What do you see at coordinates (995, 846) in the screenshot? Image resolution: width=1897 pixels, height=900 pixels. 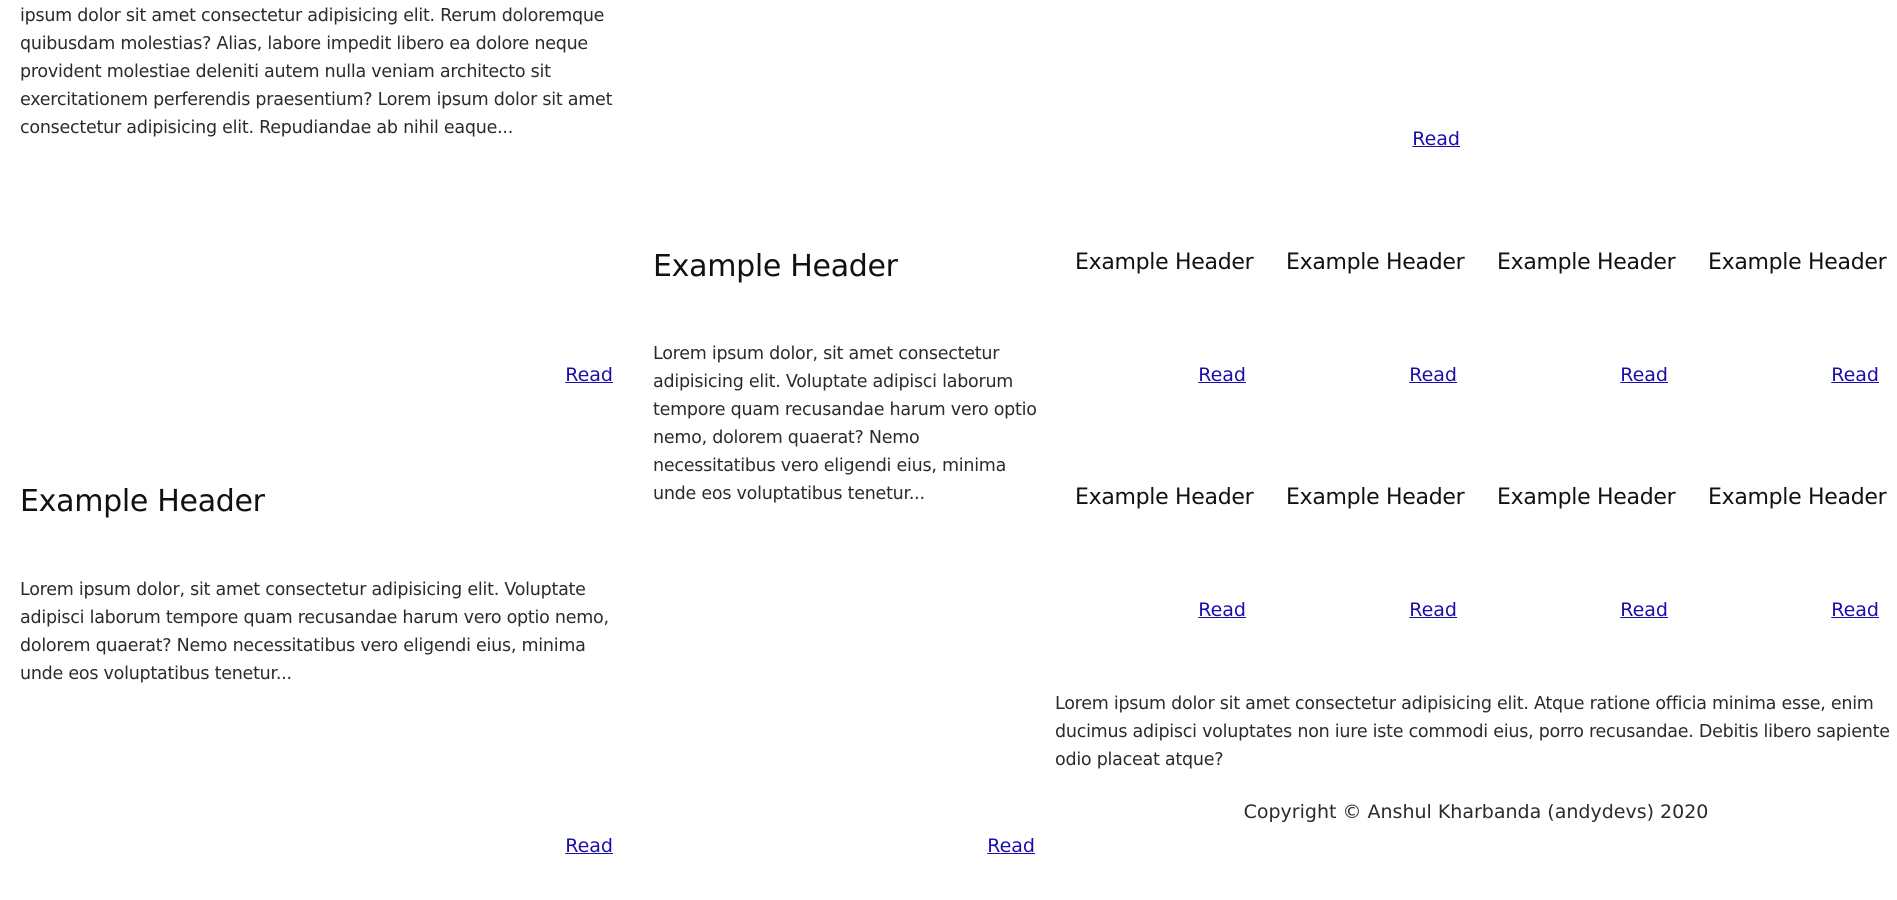 I see `card-center-read-link: Read` at bounding box center [995, 846].